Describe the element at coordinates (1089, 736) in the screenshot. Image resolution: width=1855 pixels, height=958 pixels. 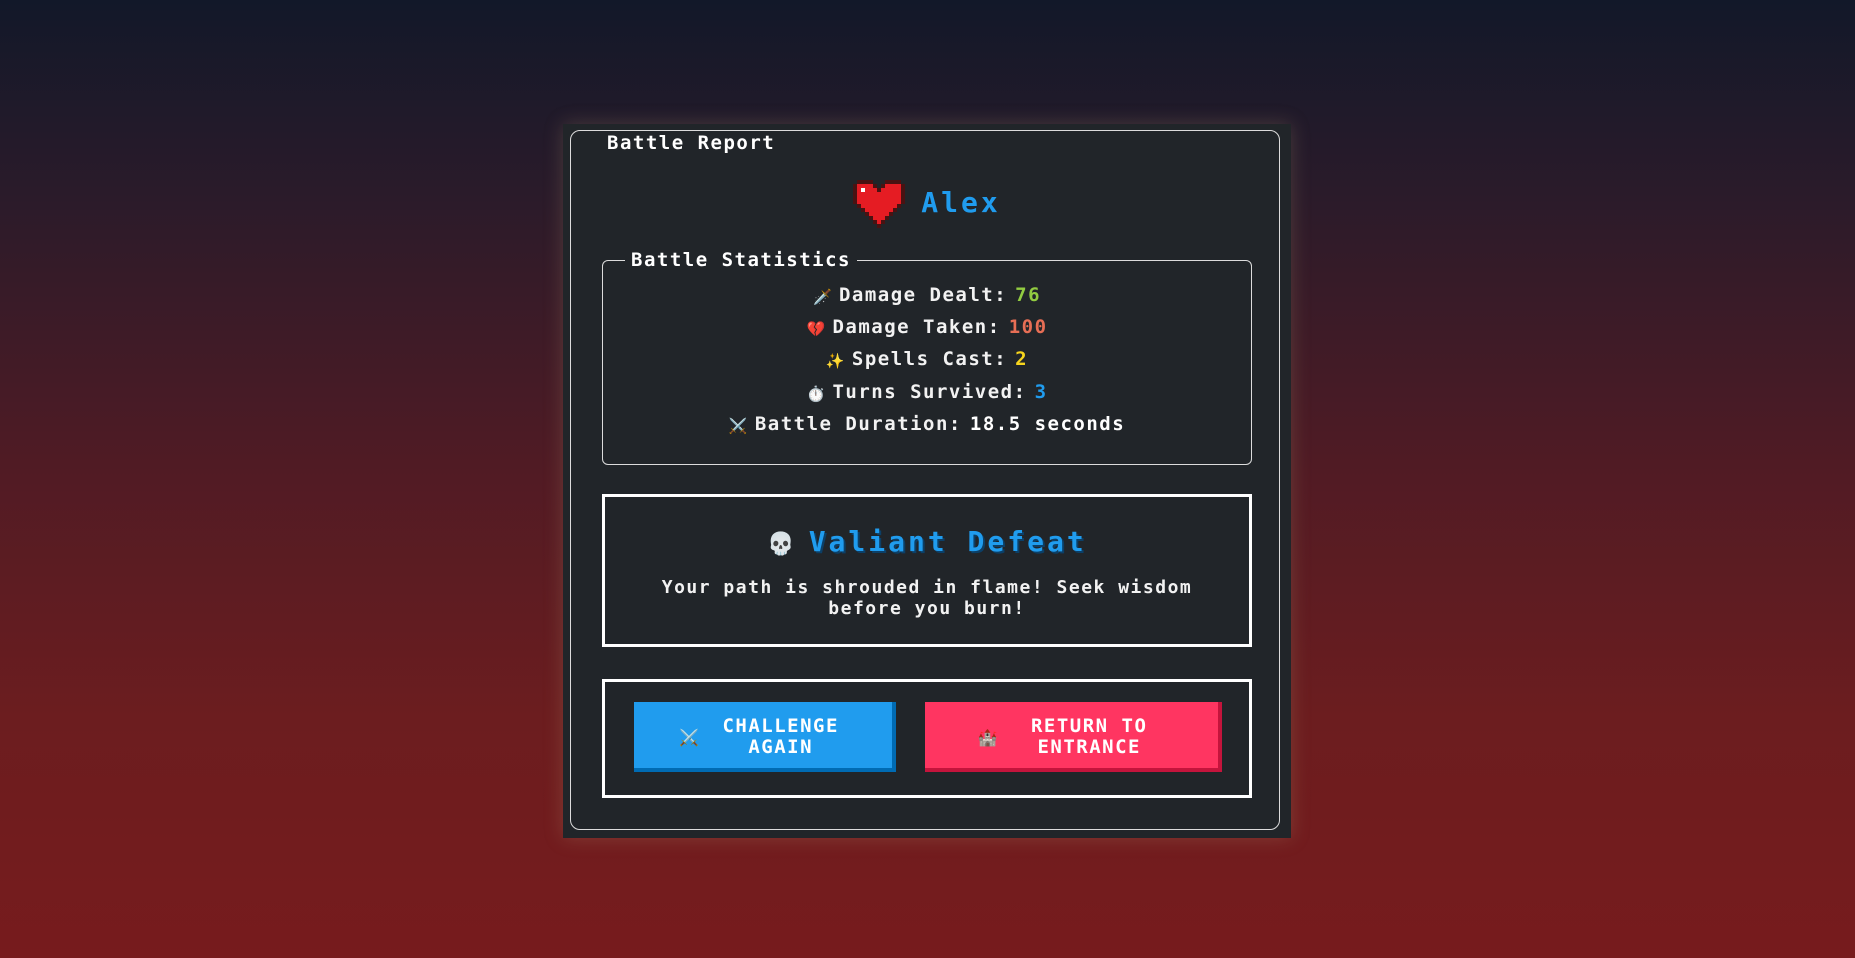
I see `return-to-entrance-label: RETURN TO ENTRANCE` at that location.